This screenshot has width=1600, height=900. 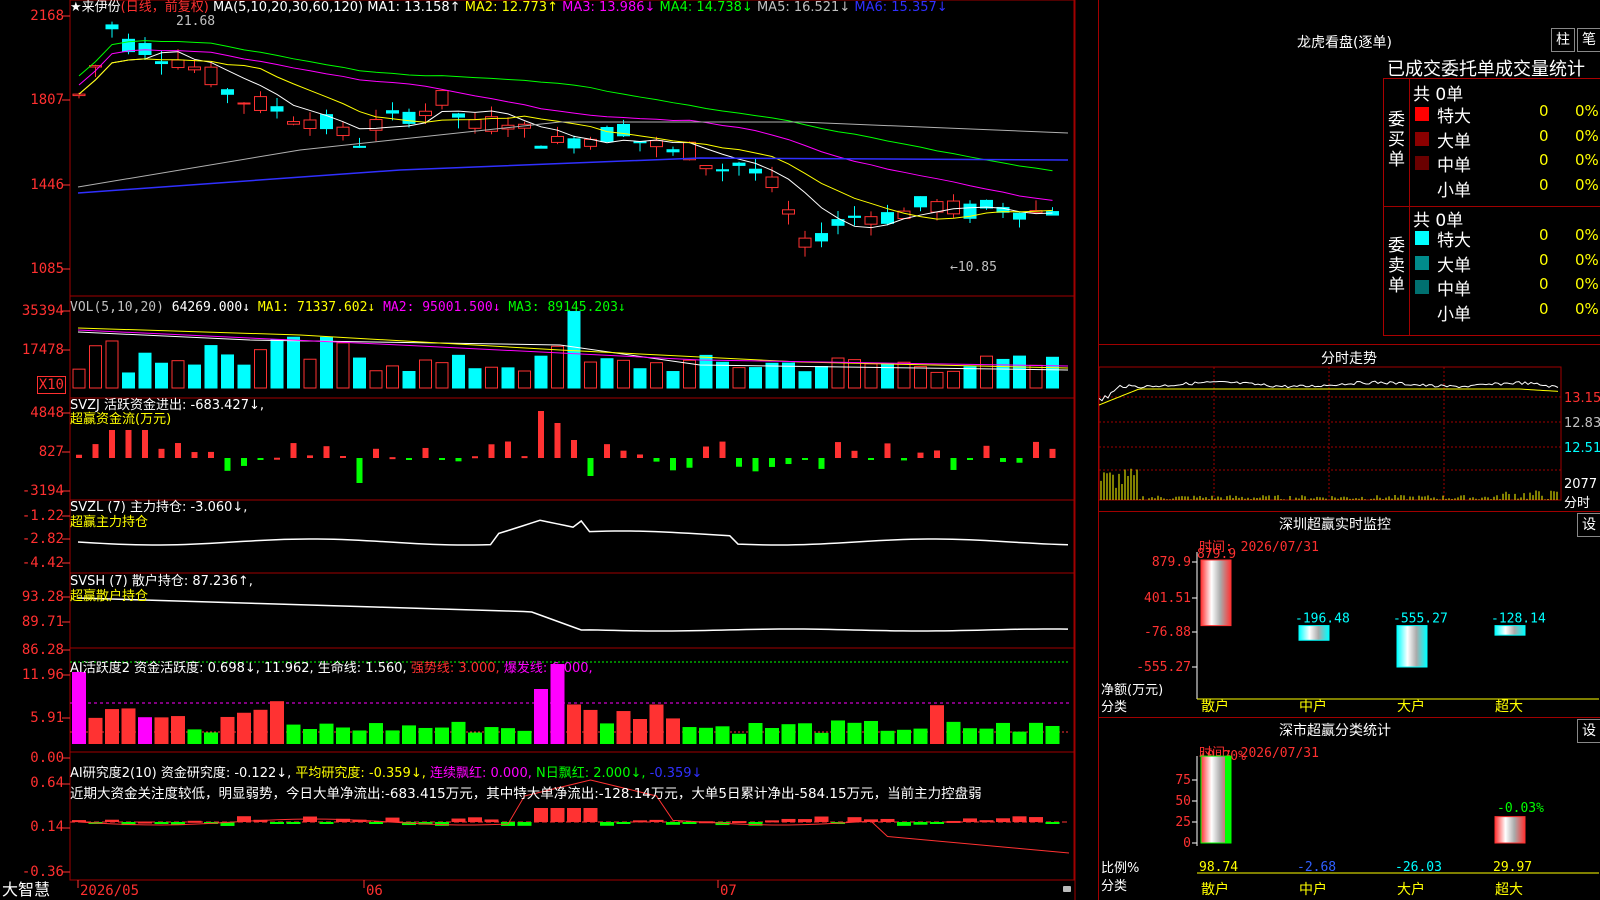 What do you see at coordinates (165, 668) in the screenshot?
I see `ai1-label: AI活跃度2 资金活跃度: 0.698↓,` at bounding box center [165, 668].